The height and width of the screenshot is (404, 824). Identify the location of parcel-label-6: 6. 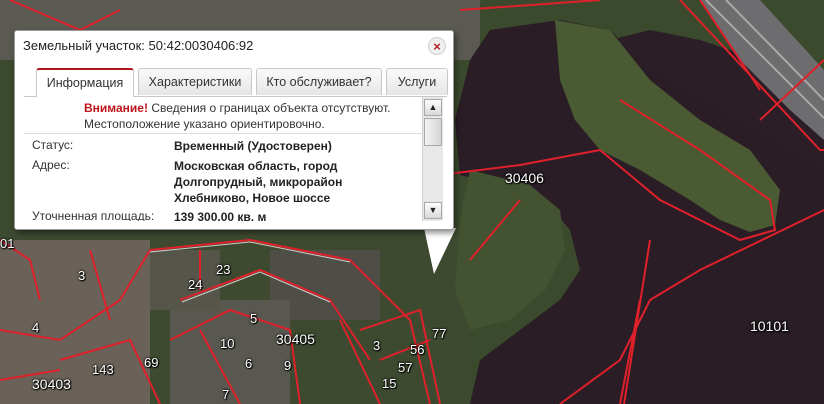
(249, 363).